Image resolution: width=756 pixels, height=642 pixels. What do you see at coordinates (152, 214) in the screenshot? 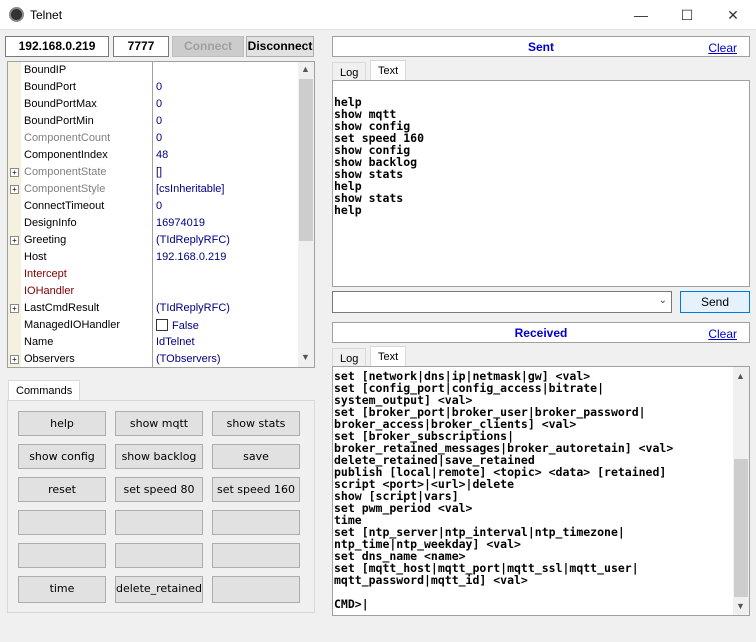
I see `column-divider` at bounding box center [152, 214].